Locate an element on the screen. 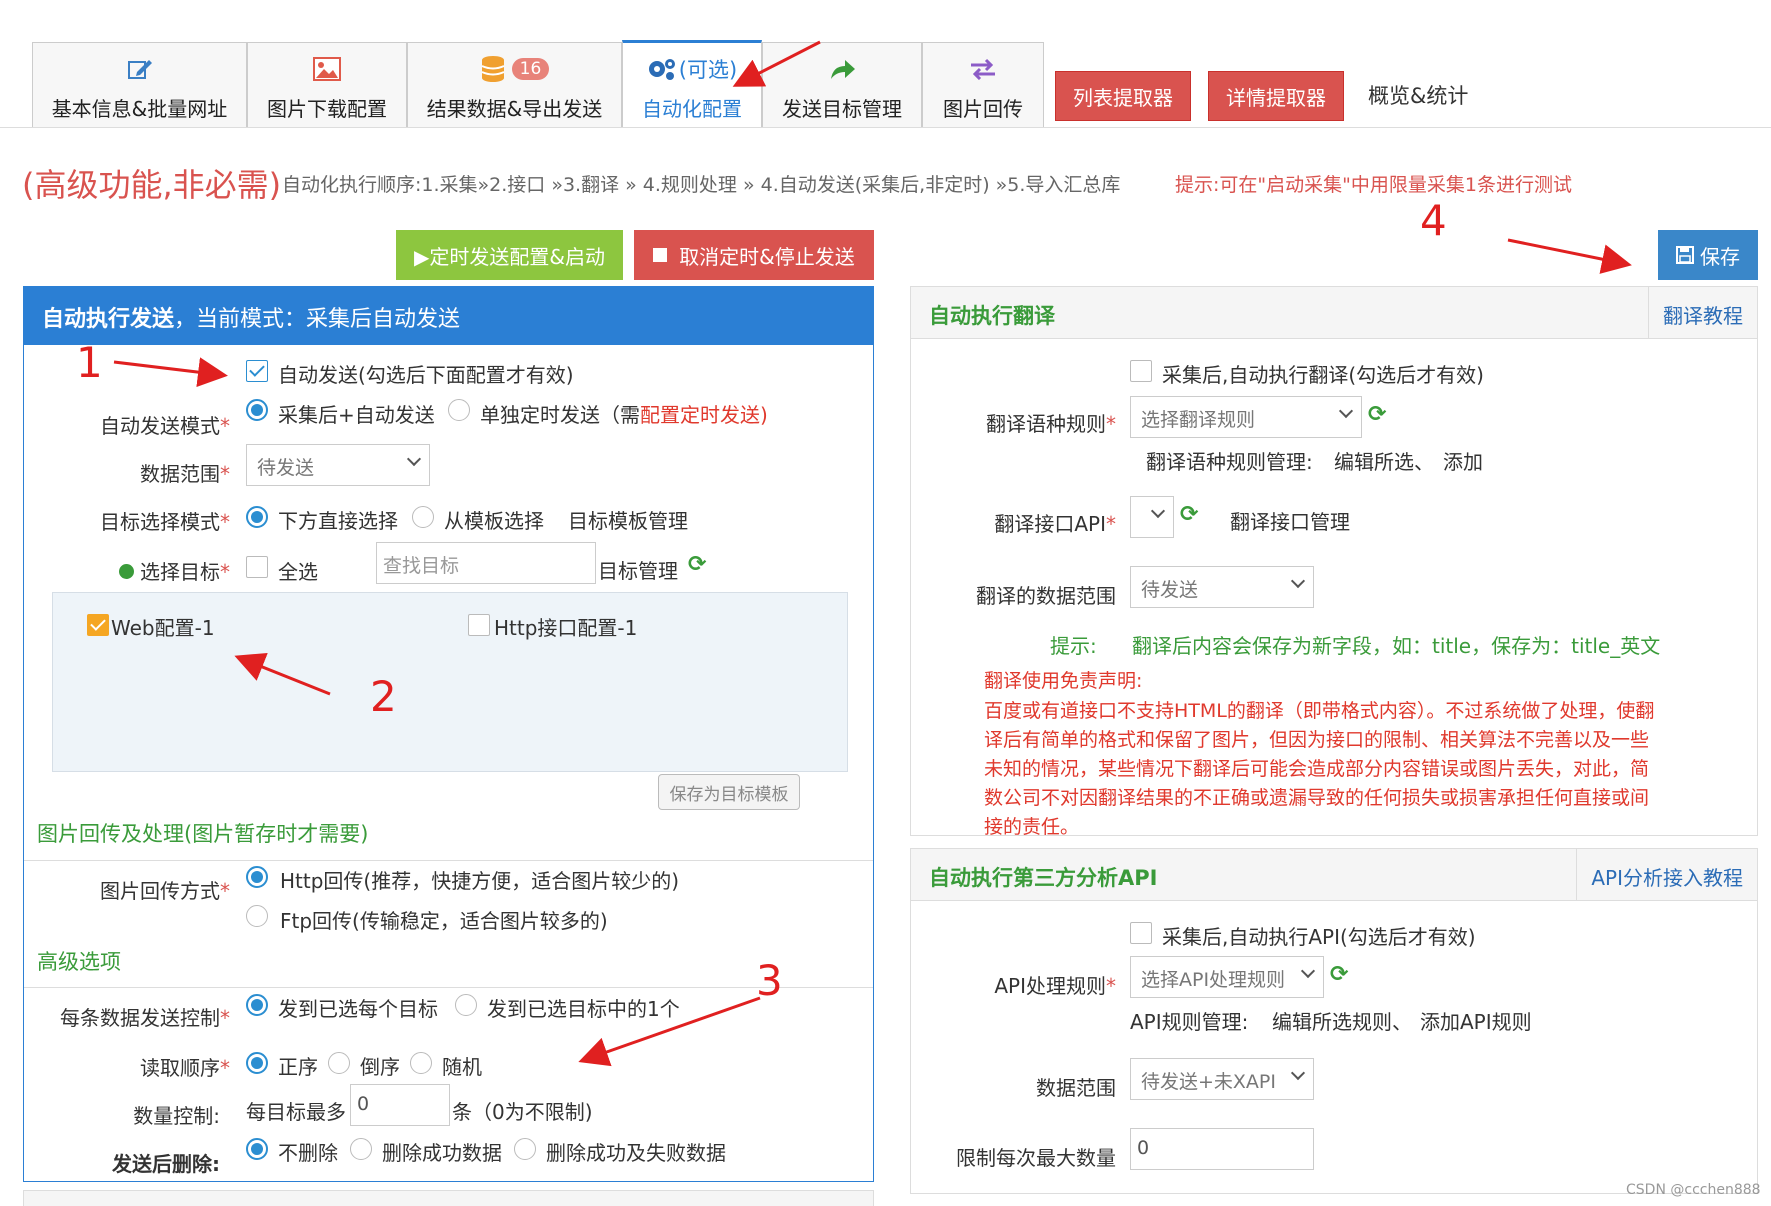 Image resolution: width=1771 pixels, height=1206 pixels. watermark: CSDN @ccchen888 is located at coordinates (1693, 1190).